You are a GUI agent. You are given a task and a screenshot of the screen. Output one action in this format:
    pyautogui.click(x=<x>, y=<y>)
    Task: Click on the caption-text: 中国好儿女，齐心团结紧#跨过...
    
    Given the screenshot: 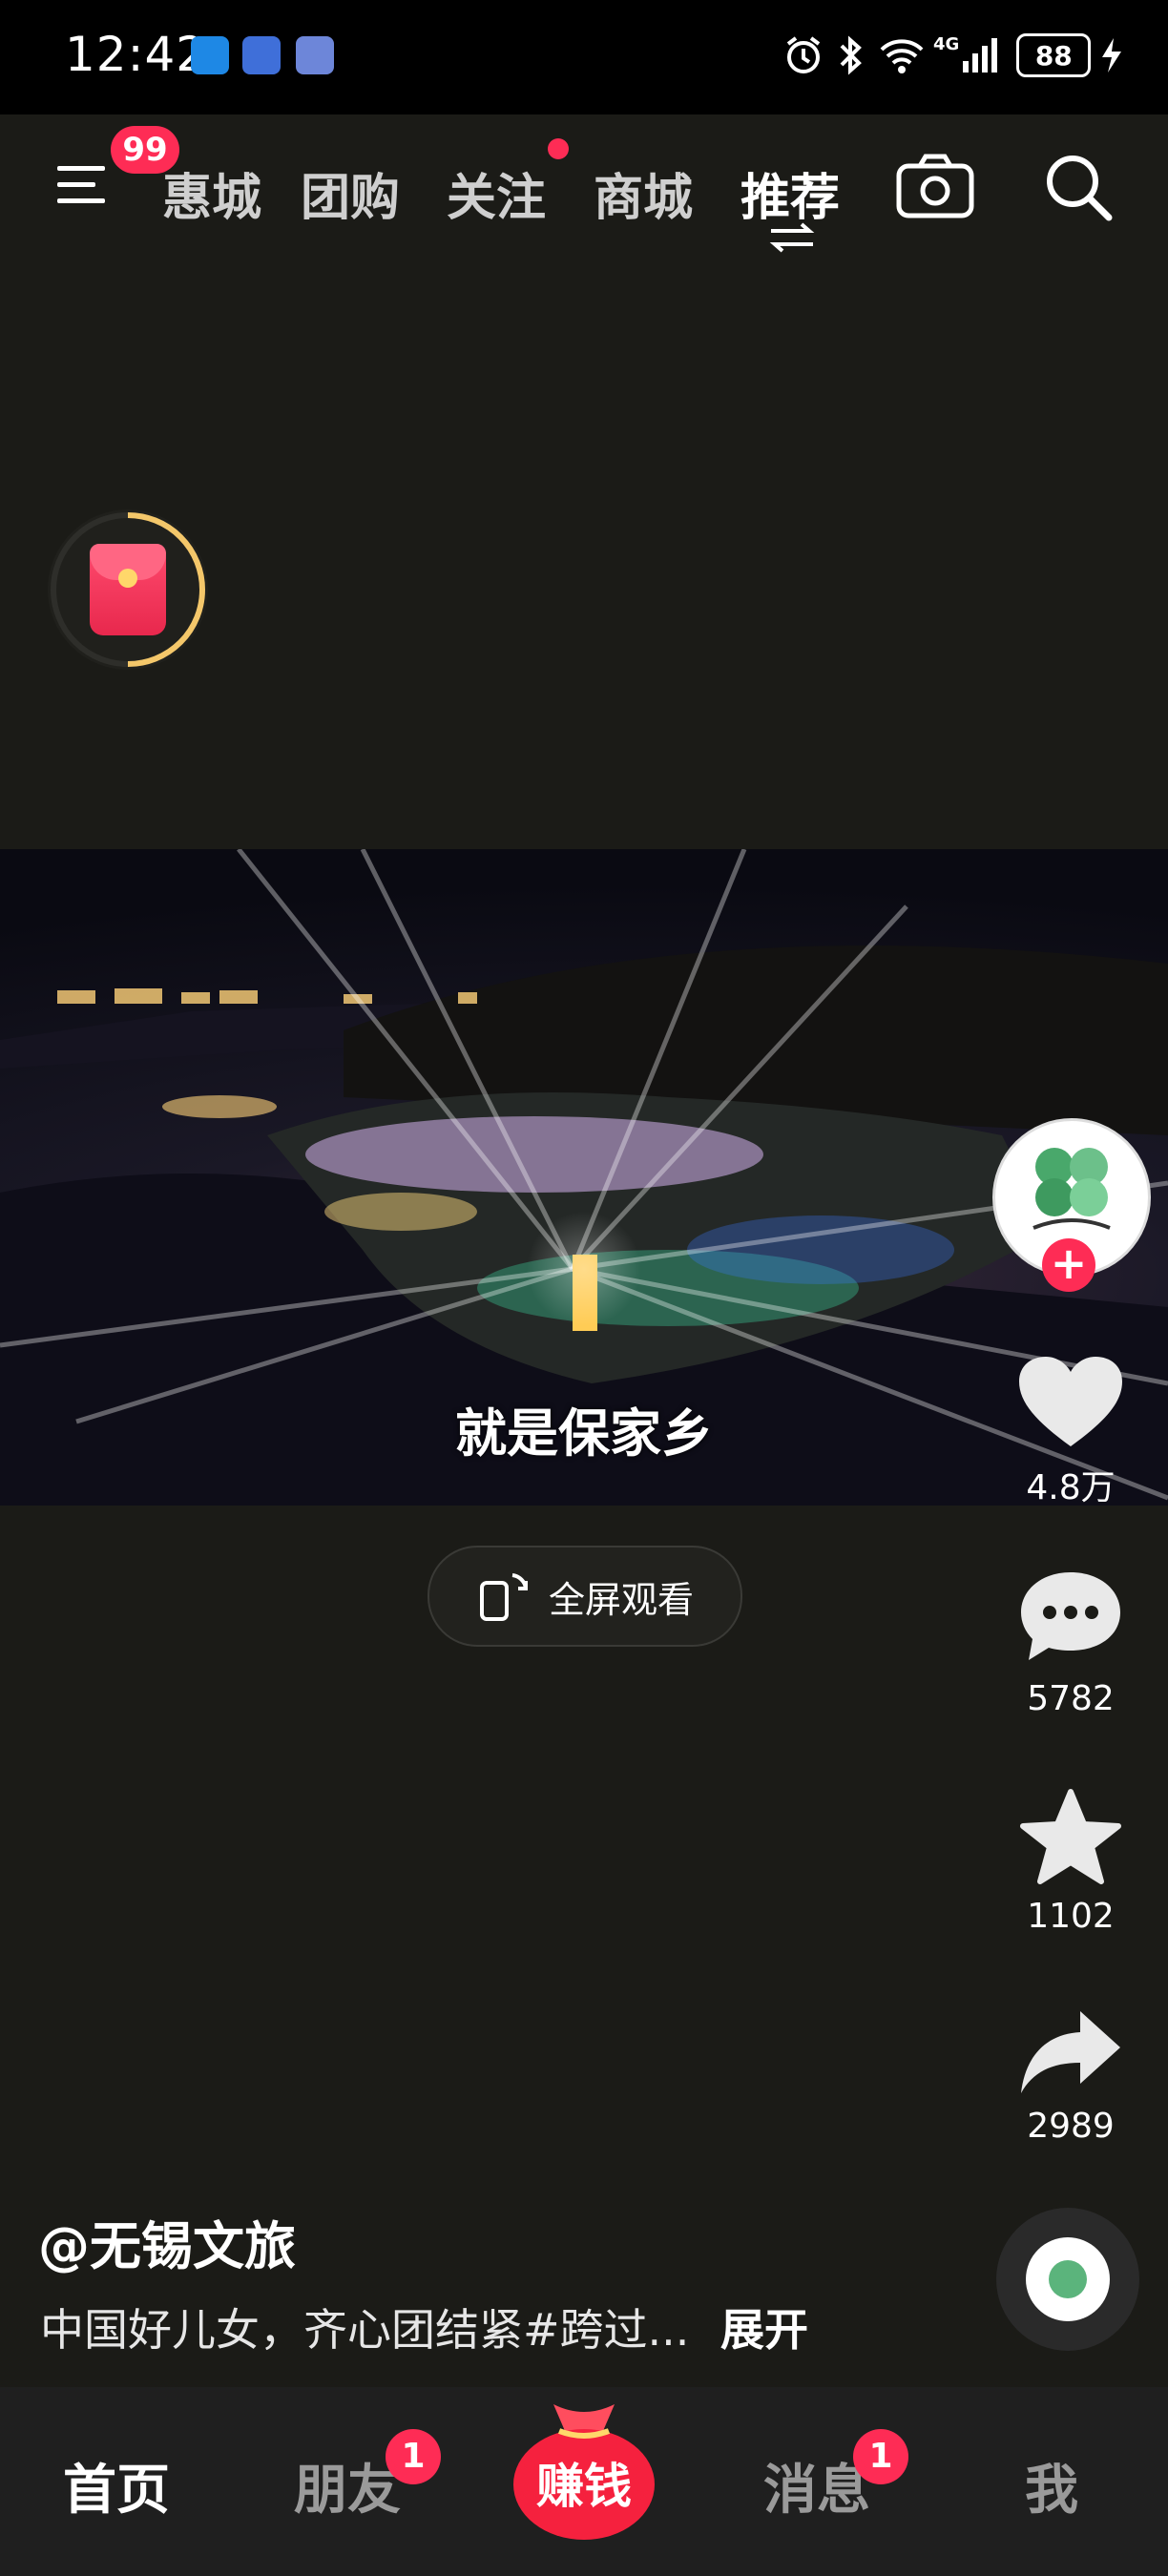 What is the action you would take?
    pyautogui.click(x=365, y=2330)
    